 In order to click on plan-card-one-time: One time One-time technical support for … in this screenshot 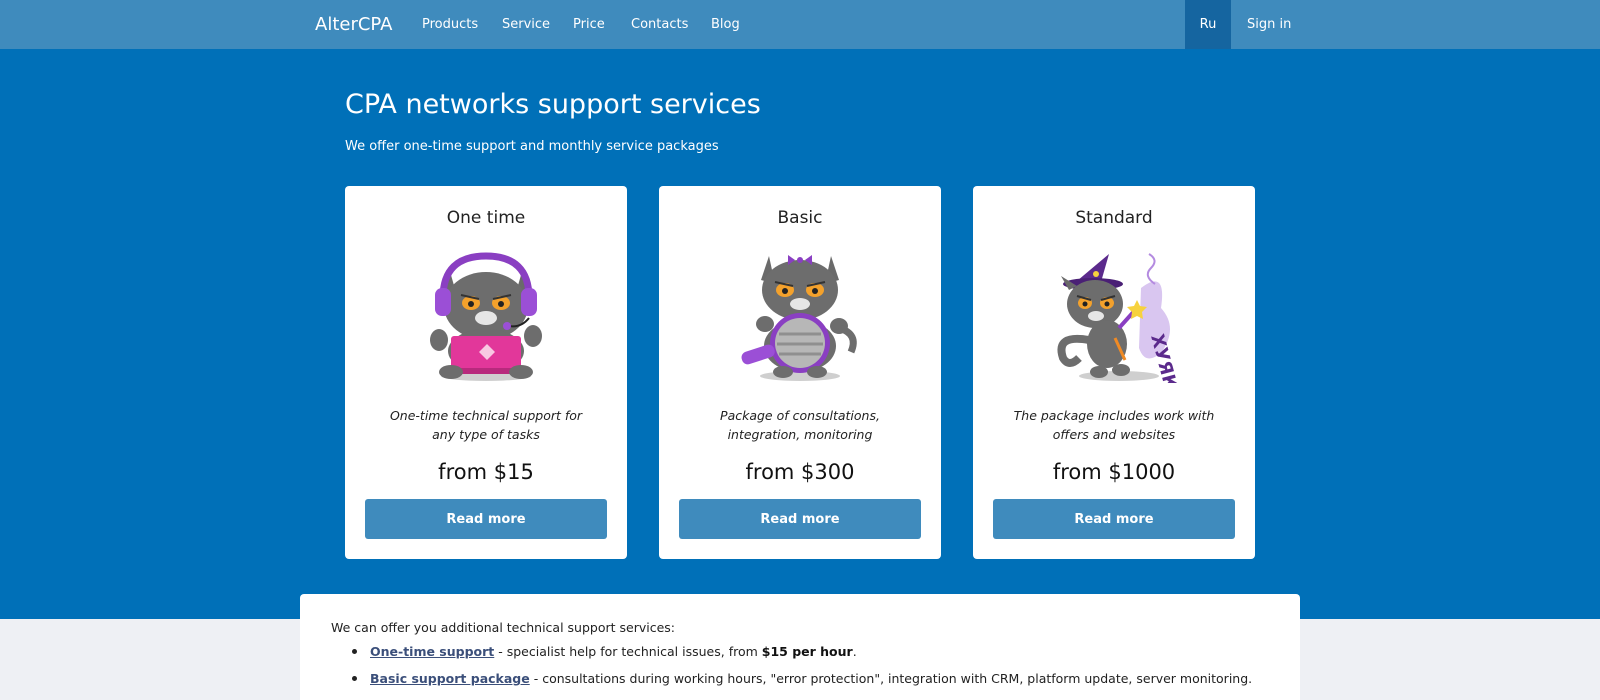, I will do `click(486, 372)`.